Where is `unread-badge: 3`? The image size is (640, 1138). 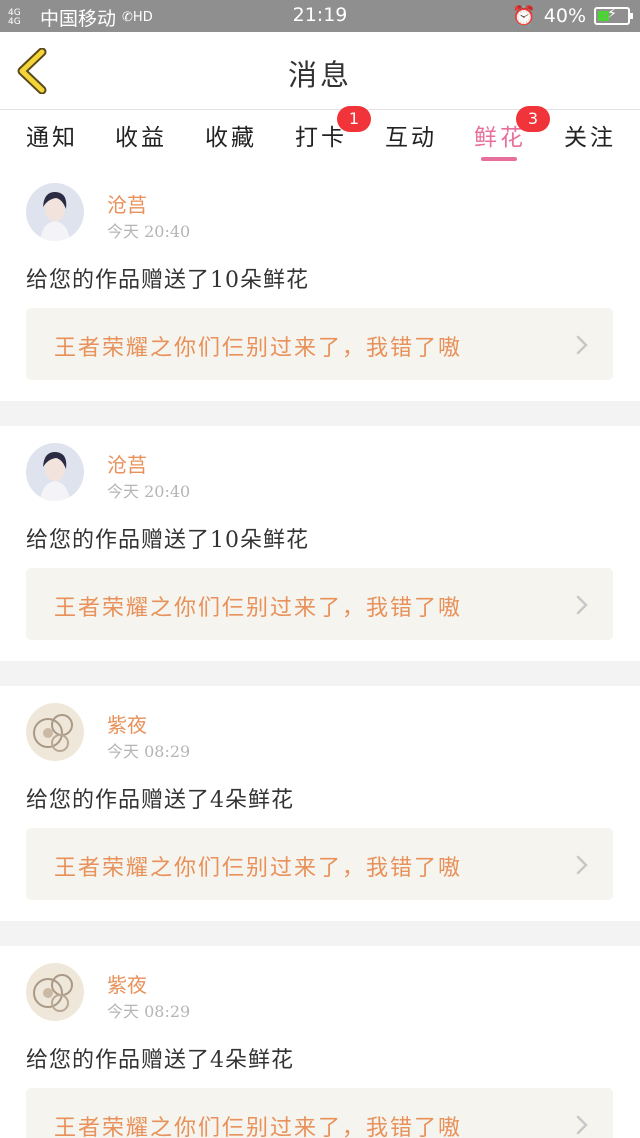 unread-badge: 3 is located at coordinates (533, 119).